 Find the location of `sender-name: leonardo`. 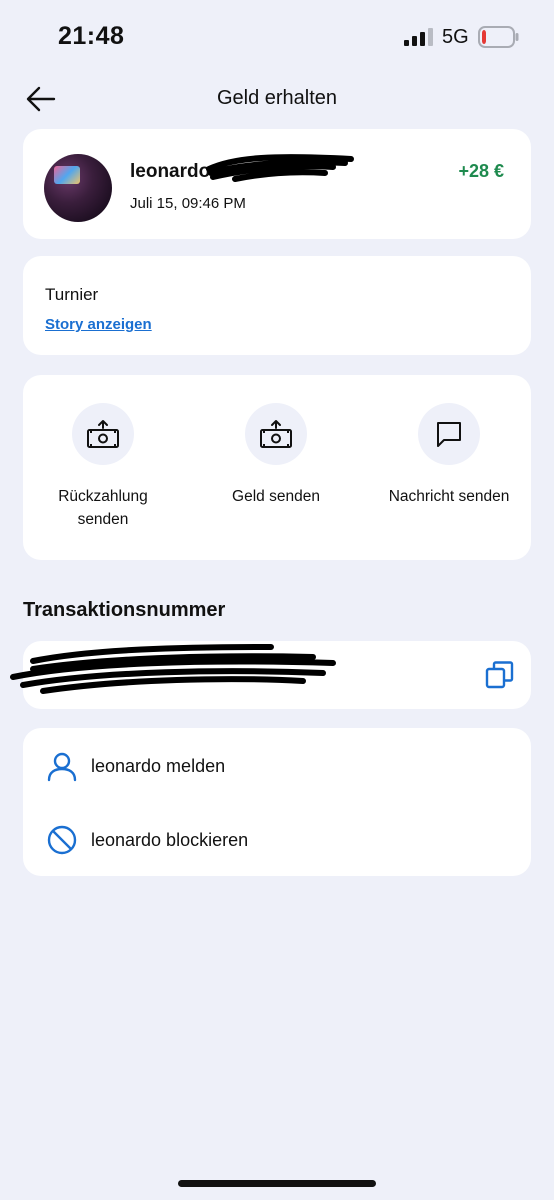

sender-name: leonardo is located at coordinates (170, 171).